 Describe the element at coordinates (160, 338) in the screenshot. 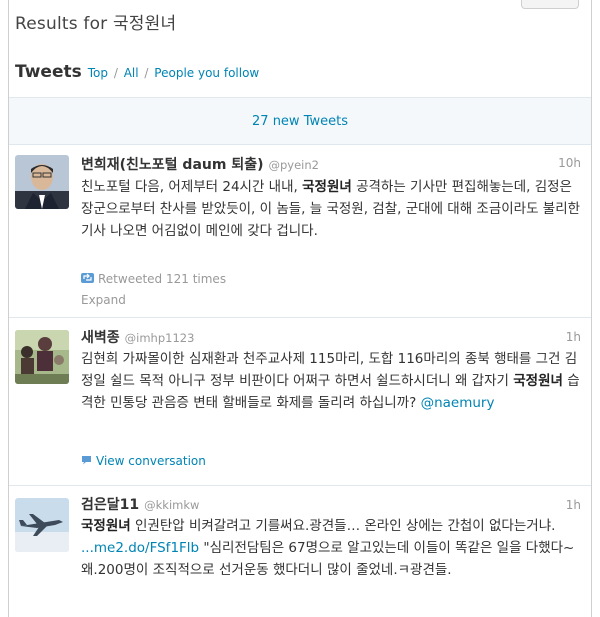

I see `tweet-author-handle: @imhp1123` at that location.